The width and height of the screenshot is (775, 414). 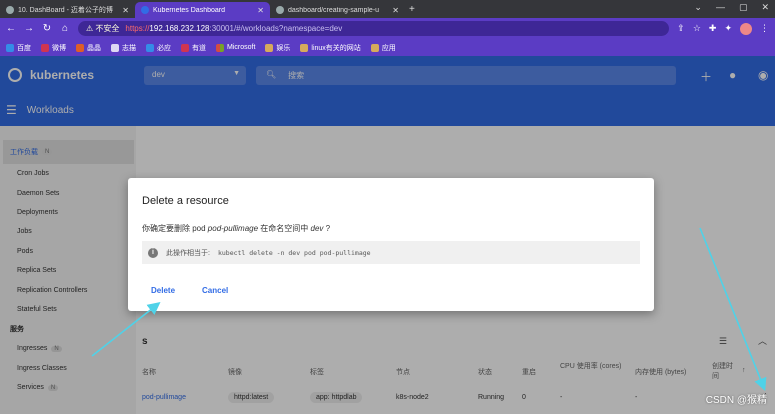 I want to click on url-path: :30001/#/workloads?namespace=dev, so click(x=276, y=28).